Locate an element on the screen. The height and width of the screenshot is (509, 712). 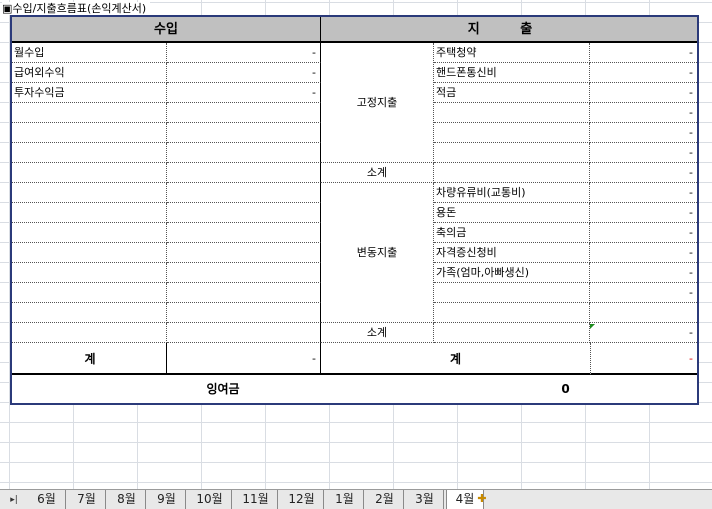
expense-subtotal-label-fixed: 소계 is located at coordinates (377, 173).